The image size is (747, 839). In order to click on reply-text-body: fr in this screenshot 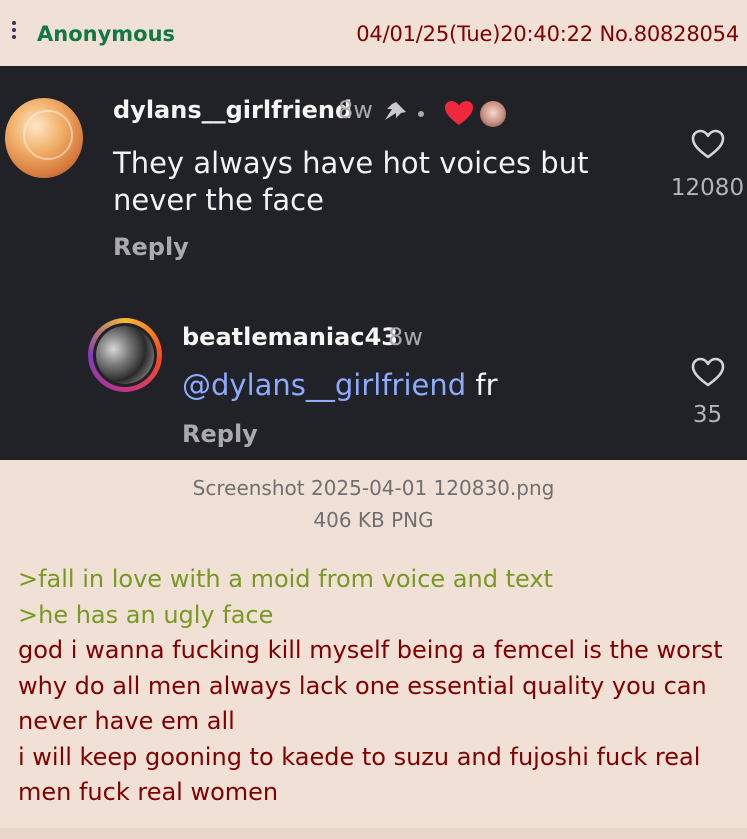, I will do `click(482, 385)`.